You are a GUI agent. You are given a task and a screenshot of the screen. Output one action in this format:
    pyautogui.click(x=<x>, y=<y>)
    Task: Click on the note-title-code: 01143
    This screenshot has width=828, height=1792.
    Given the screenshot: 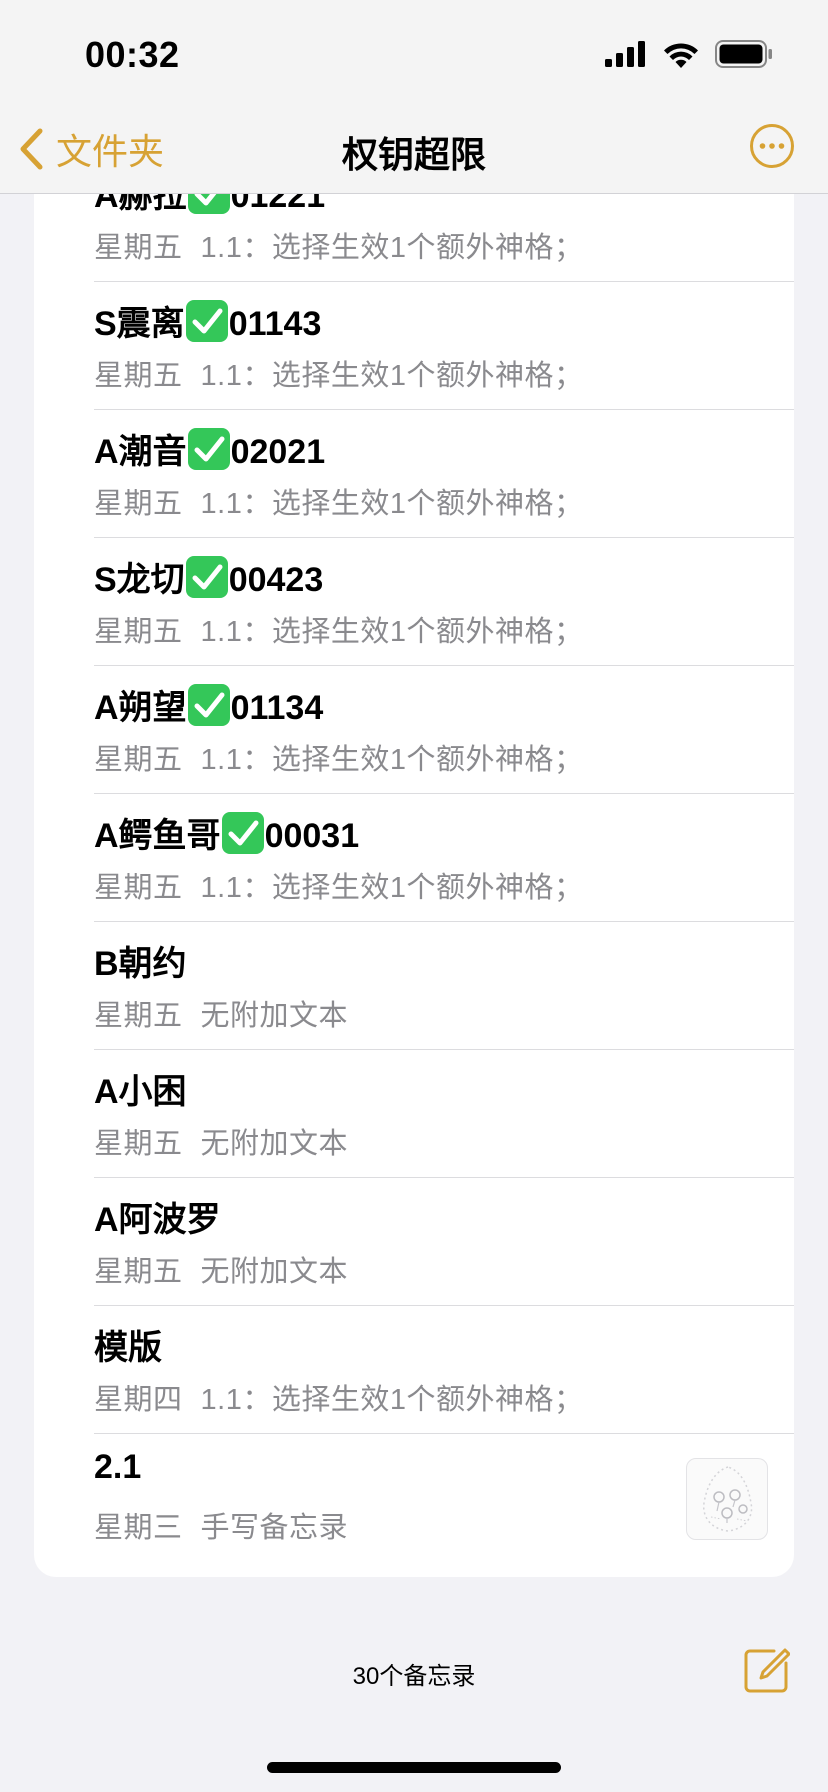 What is the action you would take?
    pyautogui.click(x=275, y=324)
    